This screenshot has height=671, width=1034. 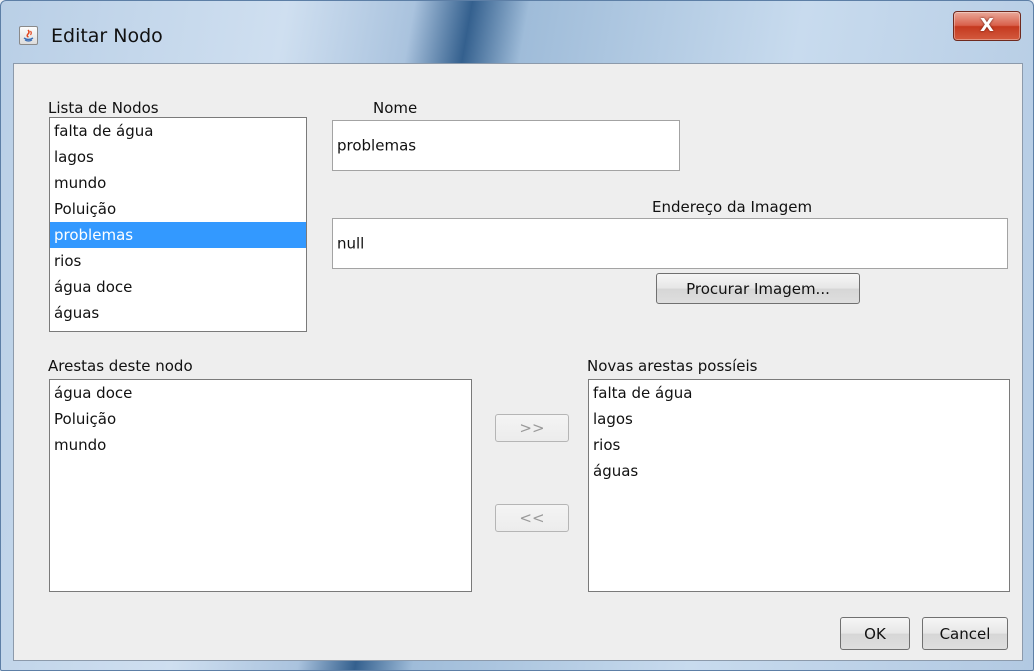 I want to click on close-icon: X, so click(x=987, y=25).